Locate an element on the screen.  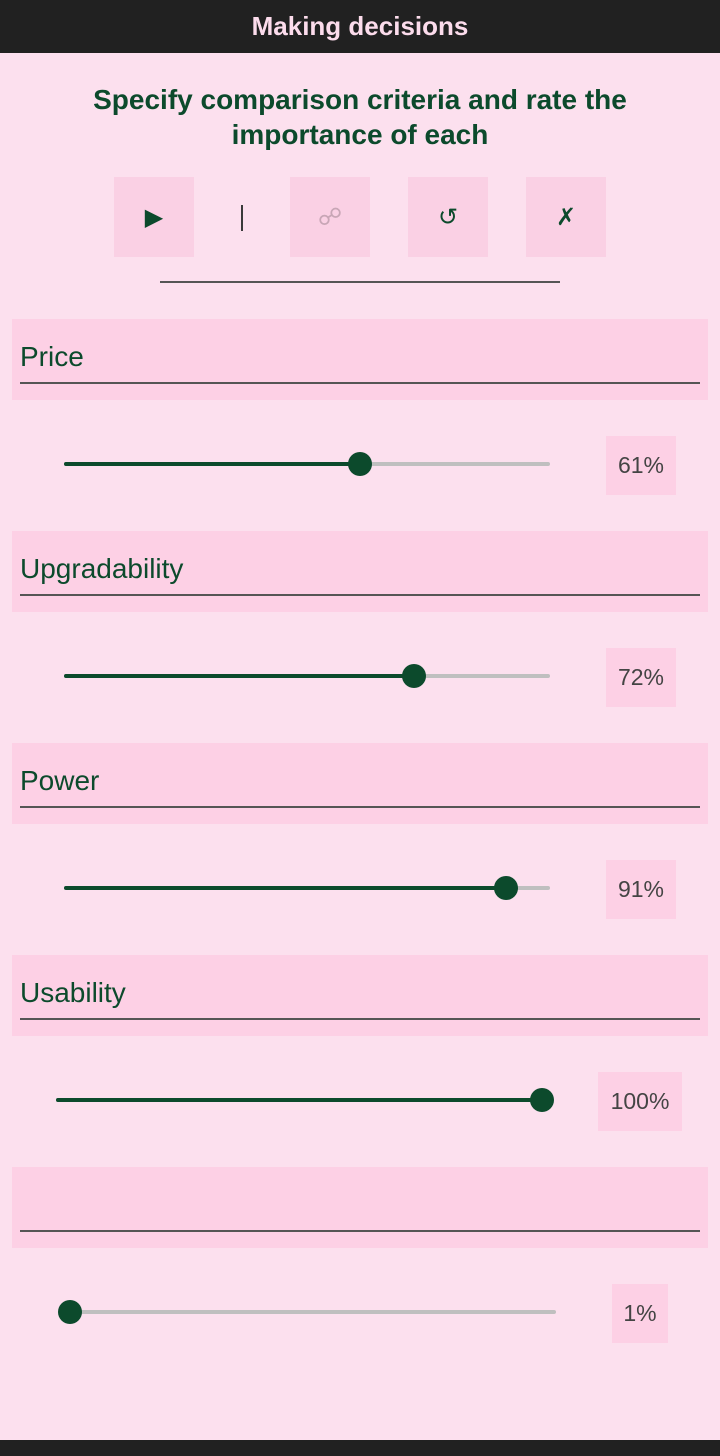
system-nav-bar is located at coordinates (360, 1448).